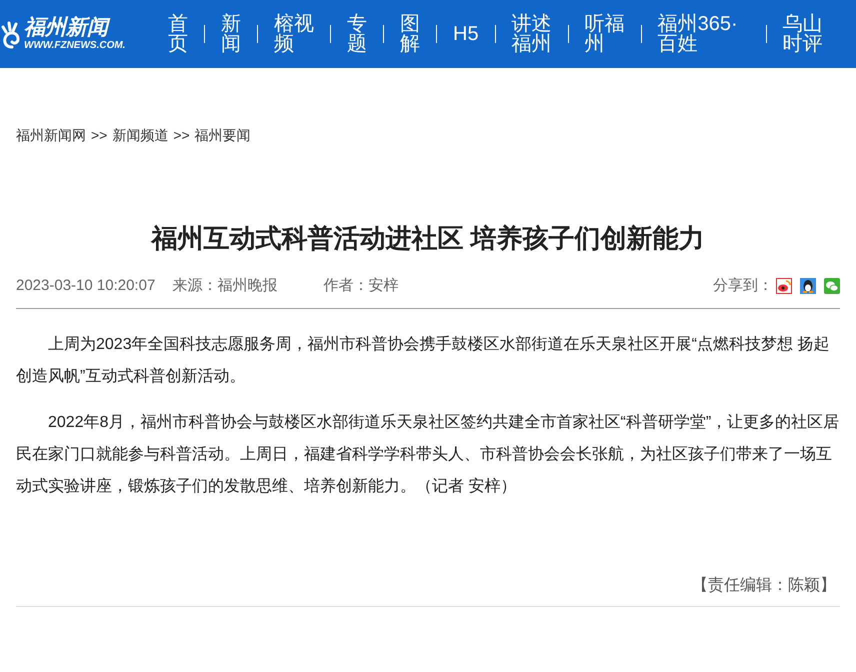  I want to click on nav-link: 榕视频, so click(294, 34).